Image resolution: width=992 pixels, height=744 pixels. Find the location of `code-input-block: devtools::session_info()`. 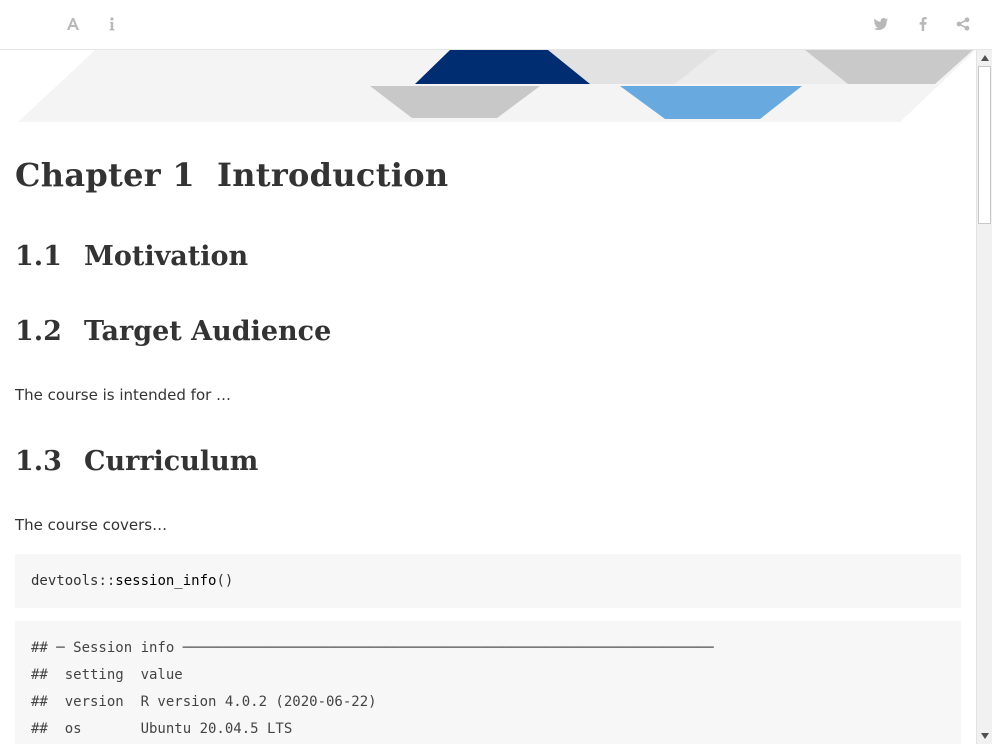

code-input-block: devtools::session_info() is located at coordinates (488, 581).